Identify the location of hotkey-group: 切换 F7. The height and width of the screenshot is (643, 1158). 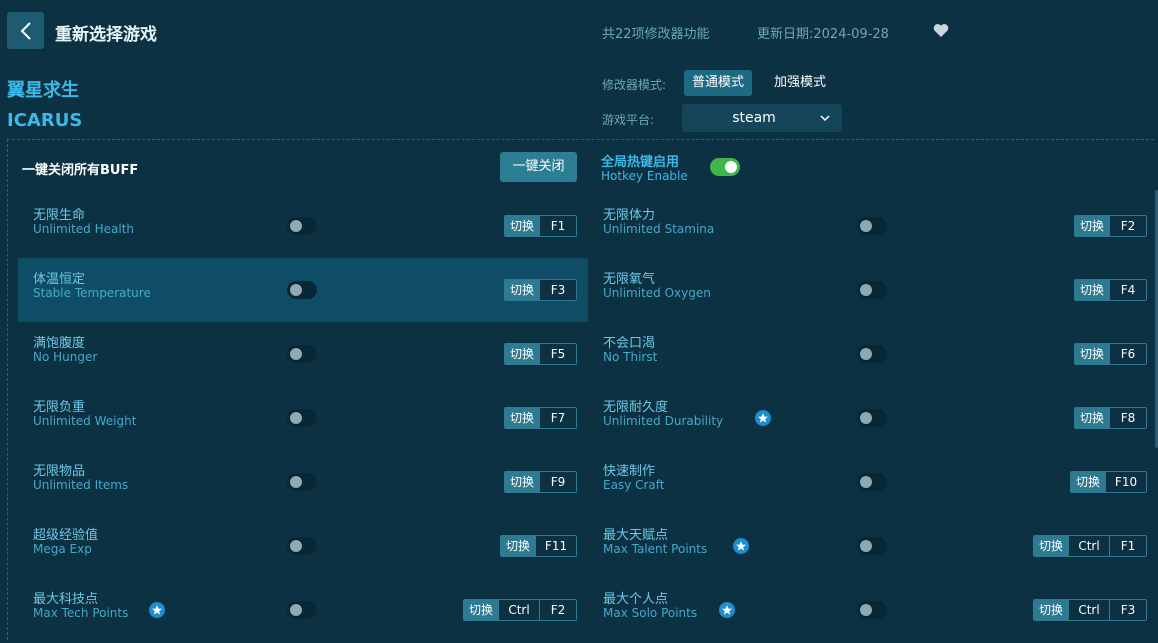
(541, 418).